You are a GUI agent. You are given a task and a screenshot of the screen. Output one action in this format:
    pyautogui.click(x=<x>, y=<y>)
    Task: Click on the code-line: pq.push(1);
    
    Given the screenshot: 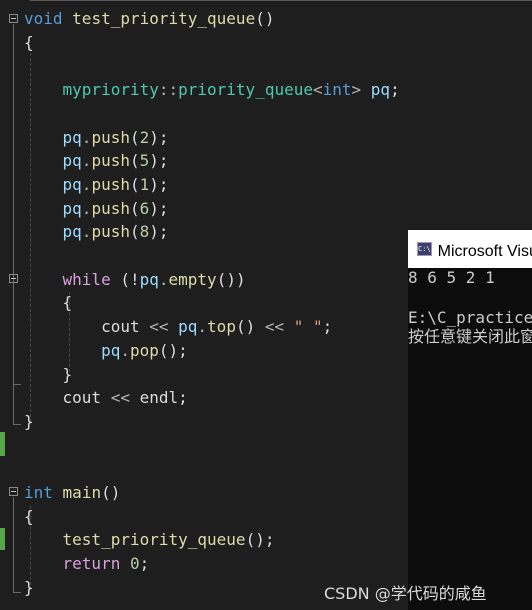 What is the action you would take?
    pyautogui.click(x=96, y=185)
    